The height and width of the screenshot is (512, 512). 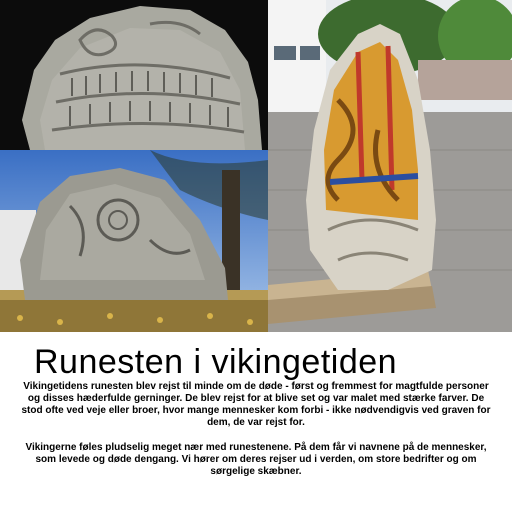 What do you see at coordinates (216, 362) in the screenshot?
I see `page-title: Runesten i vikingetiden` at bounding box center [216, 362].